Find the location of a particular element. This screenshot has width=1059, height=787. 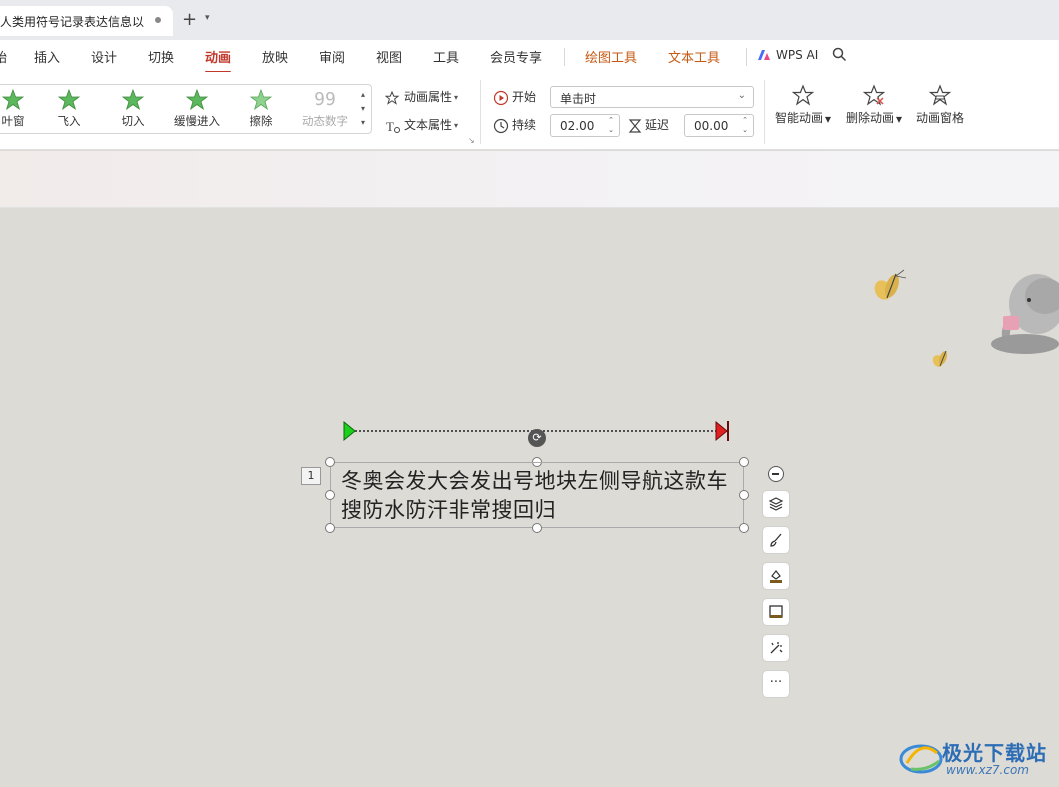

anim-dynamic-number: 99 动态数字 is located at coordinates (325, 109).